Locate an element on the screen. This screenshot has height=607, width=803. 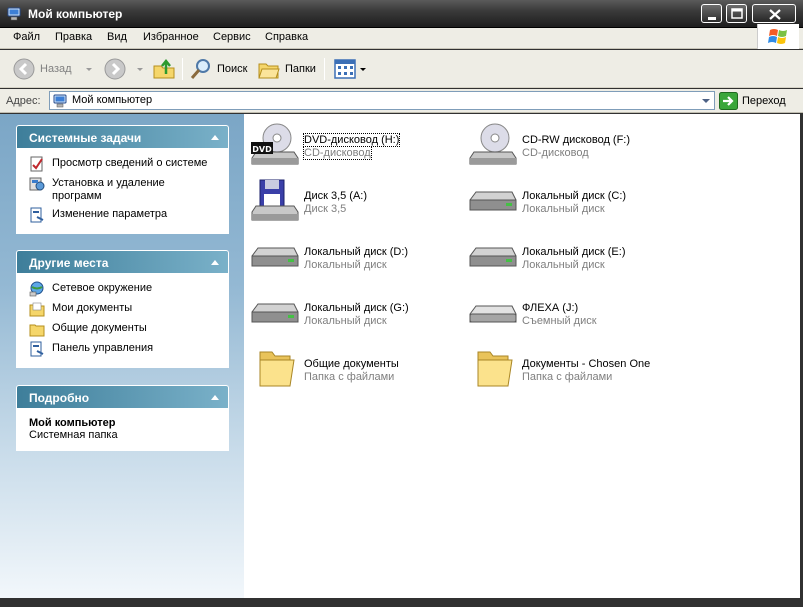
place-control-panel: Панель управления is located at coordinates (125, 349).